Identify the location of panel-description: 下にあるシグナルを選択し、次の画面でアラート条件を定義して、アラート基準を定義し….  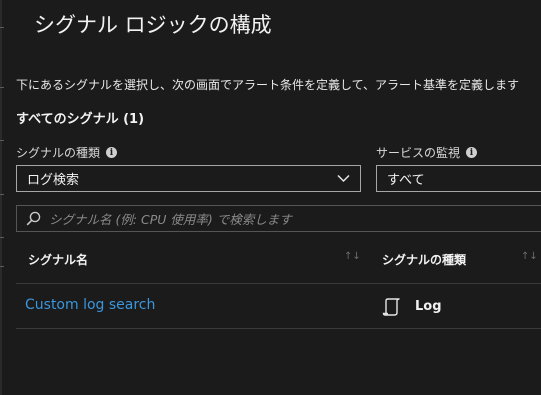
(268, 85).